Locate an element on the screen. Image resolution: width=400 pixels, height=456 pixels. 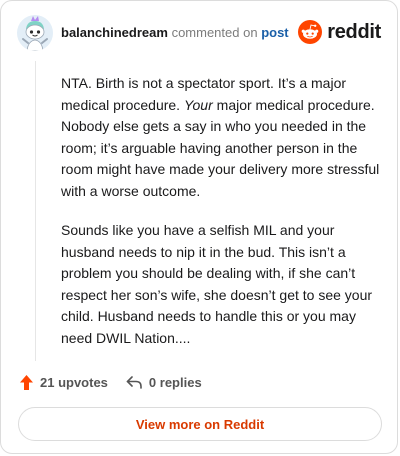
reply-count: 0 replies is located at coordinates (175, 382).